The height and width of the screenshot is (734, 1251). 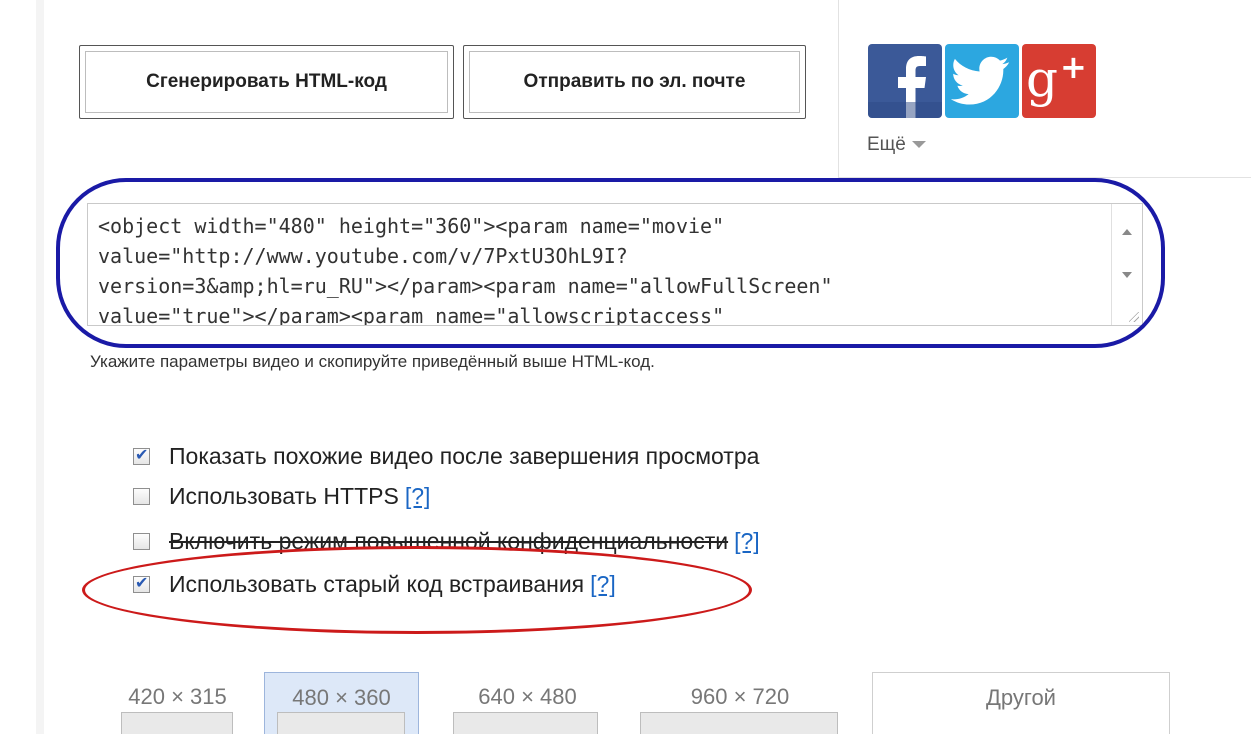 I want to click on size-option-640: 640 × 480, so click(x=527, y=703).